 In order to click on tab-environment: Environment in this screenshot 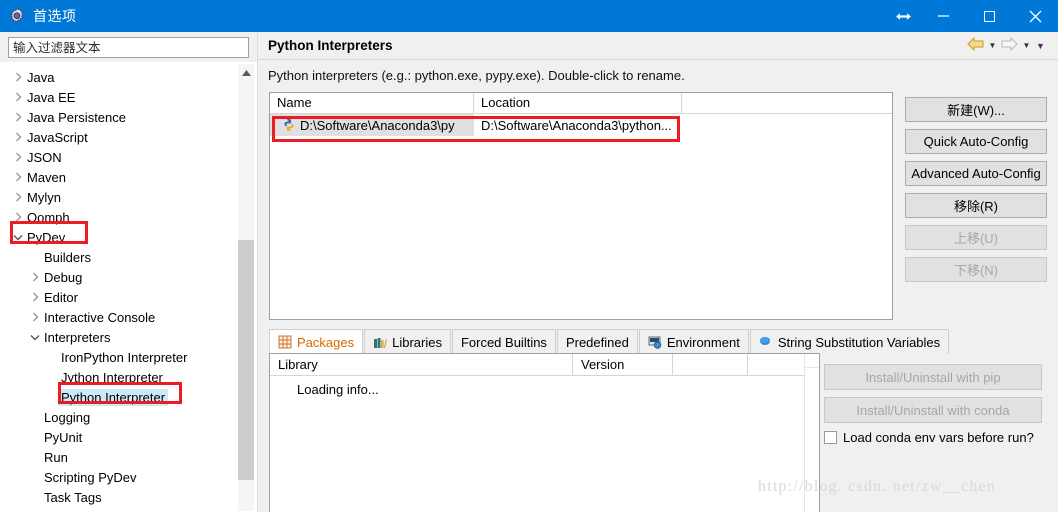, I will do `click(693, 341)`.